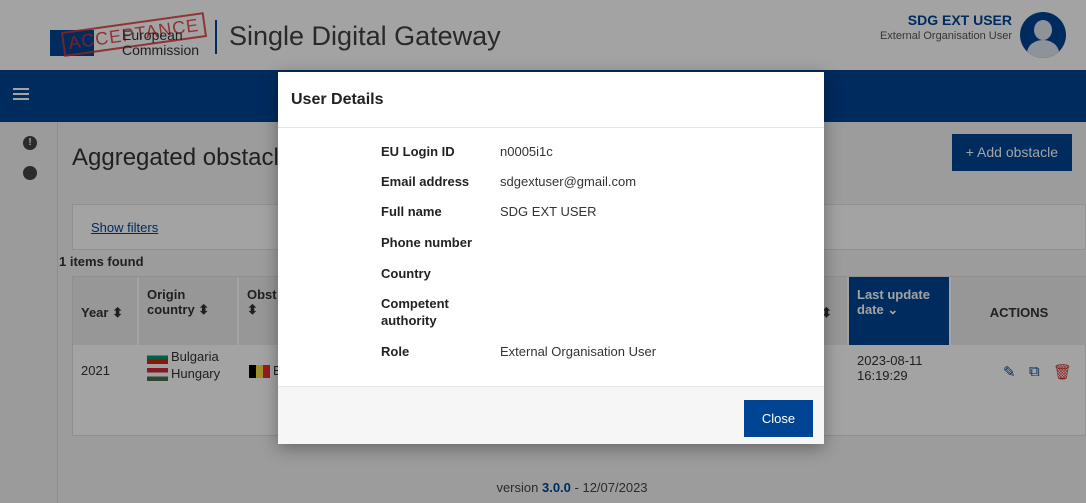 The image size is (1086, 503). I want to click on full-name-value: SDG EXT USER, so click(548, 211).